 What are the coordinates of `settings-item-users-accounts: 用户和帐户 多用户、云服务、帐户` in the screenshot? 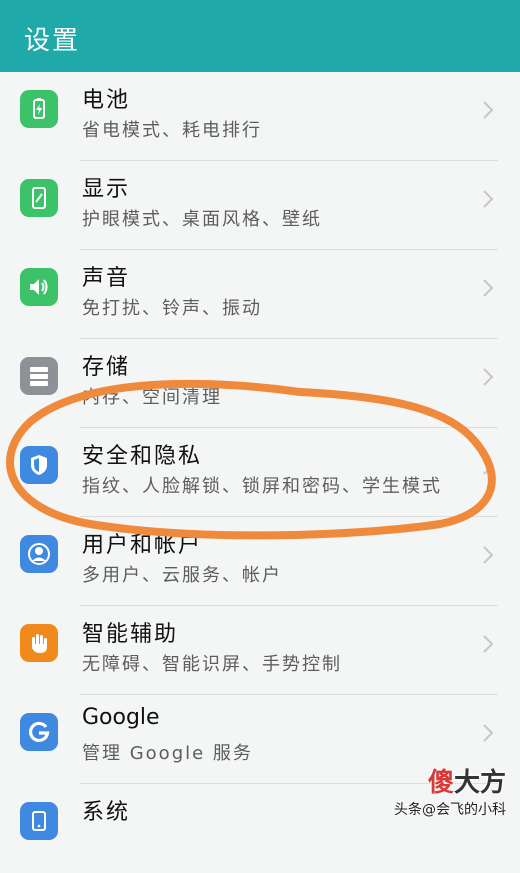 It's located at (260, 561).